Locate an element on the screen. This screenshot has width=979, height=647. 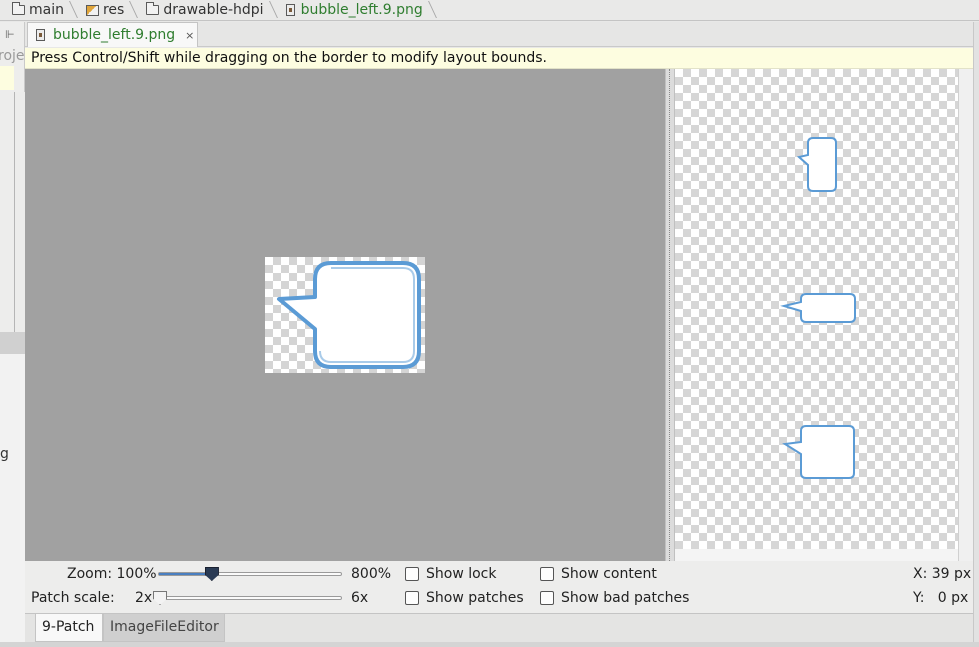
panel-tree is located at coordinates (19, 223).